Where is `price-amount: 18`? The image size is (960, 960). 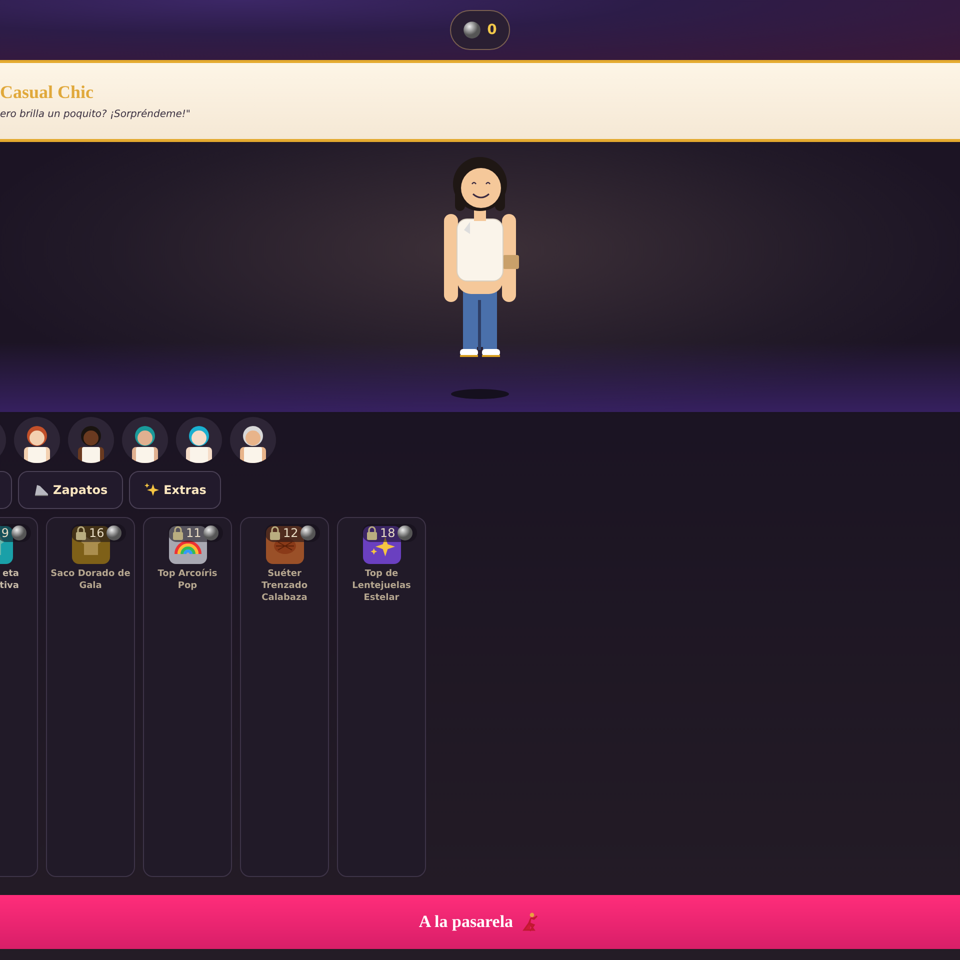
price-amount: 18 is located at coordinates (388, 533).